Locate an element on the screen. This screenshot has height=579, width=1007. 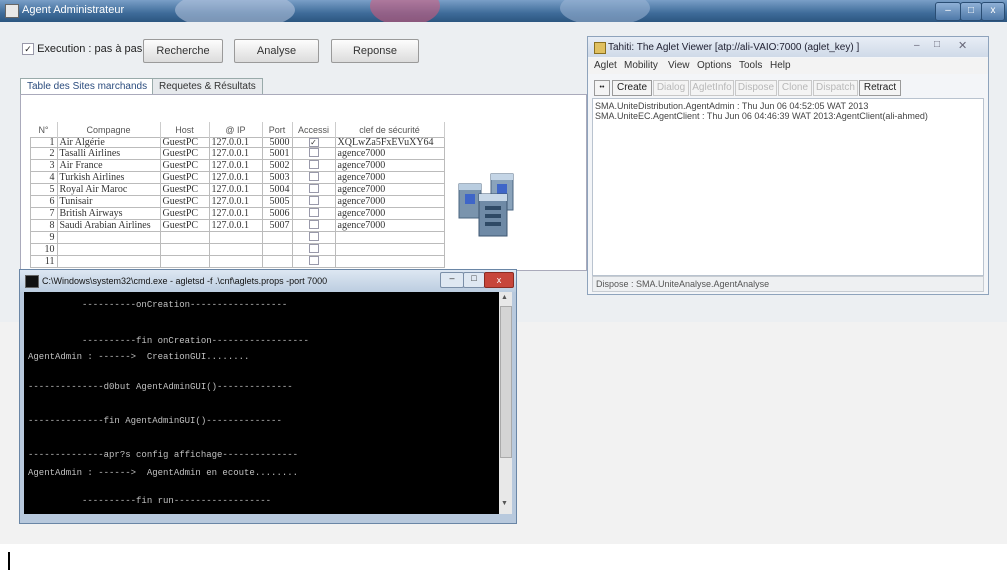
table-cell: British Airways is located at coordinates (108, 213).